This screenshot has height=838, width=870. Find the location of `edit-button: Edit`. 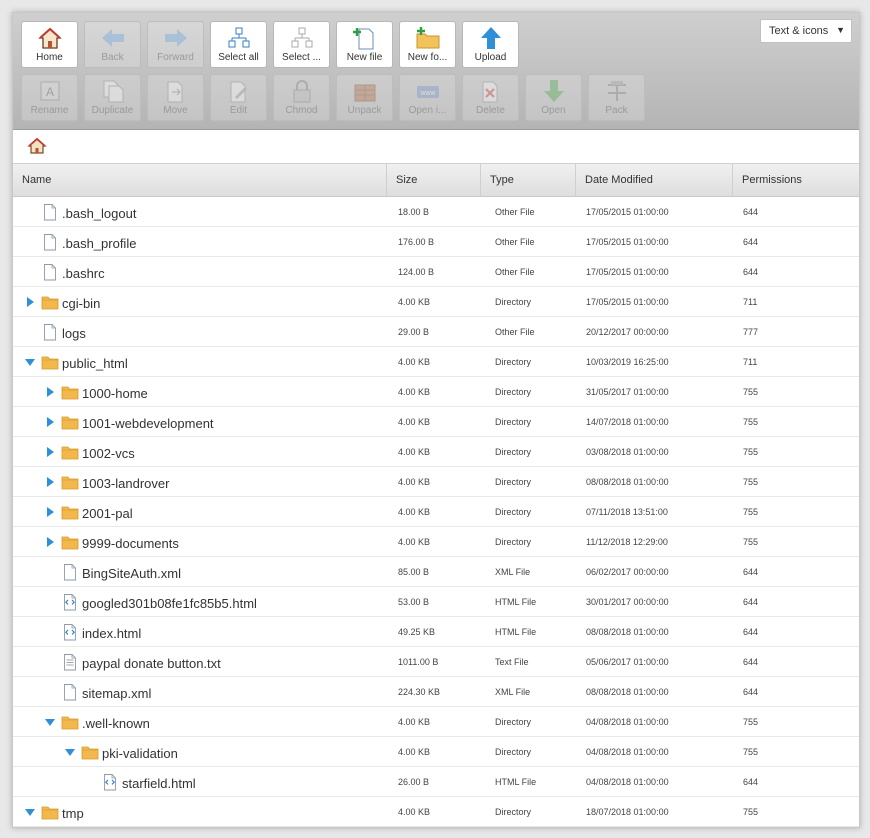

edit-button: Edit is located at coordinates (238, 97).